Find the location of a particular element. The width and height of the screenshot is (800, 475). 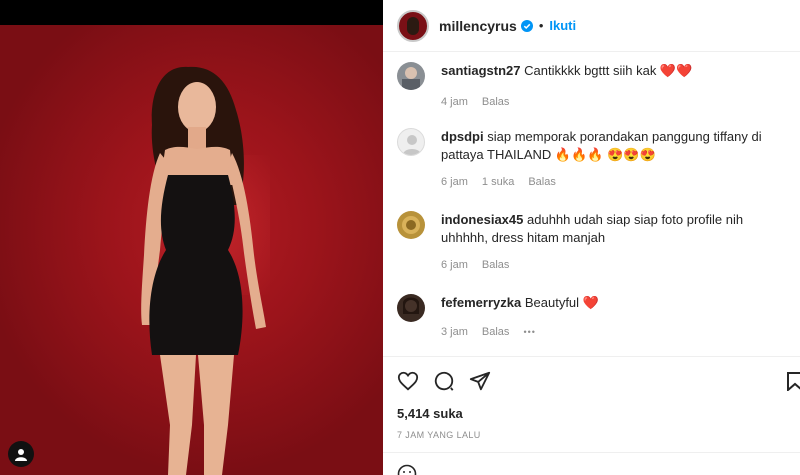

likes-count: 5,414 suka is located at coordinates (430, 413).